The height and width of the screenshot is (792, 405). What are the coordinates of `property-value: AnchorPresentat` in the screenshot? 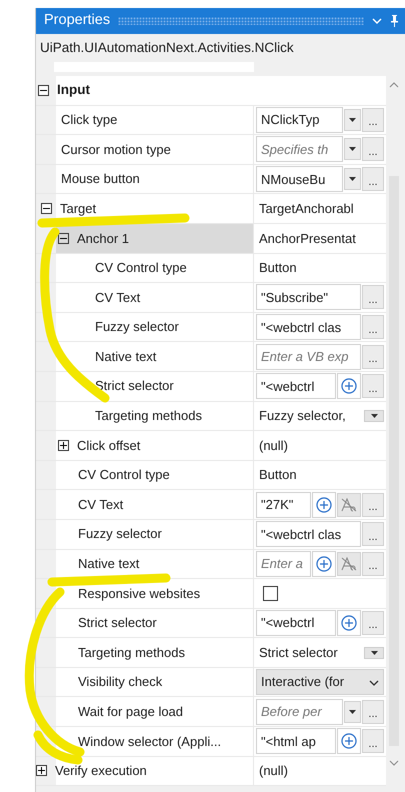 It's located at (307, 239).